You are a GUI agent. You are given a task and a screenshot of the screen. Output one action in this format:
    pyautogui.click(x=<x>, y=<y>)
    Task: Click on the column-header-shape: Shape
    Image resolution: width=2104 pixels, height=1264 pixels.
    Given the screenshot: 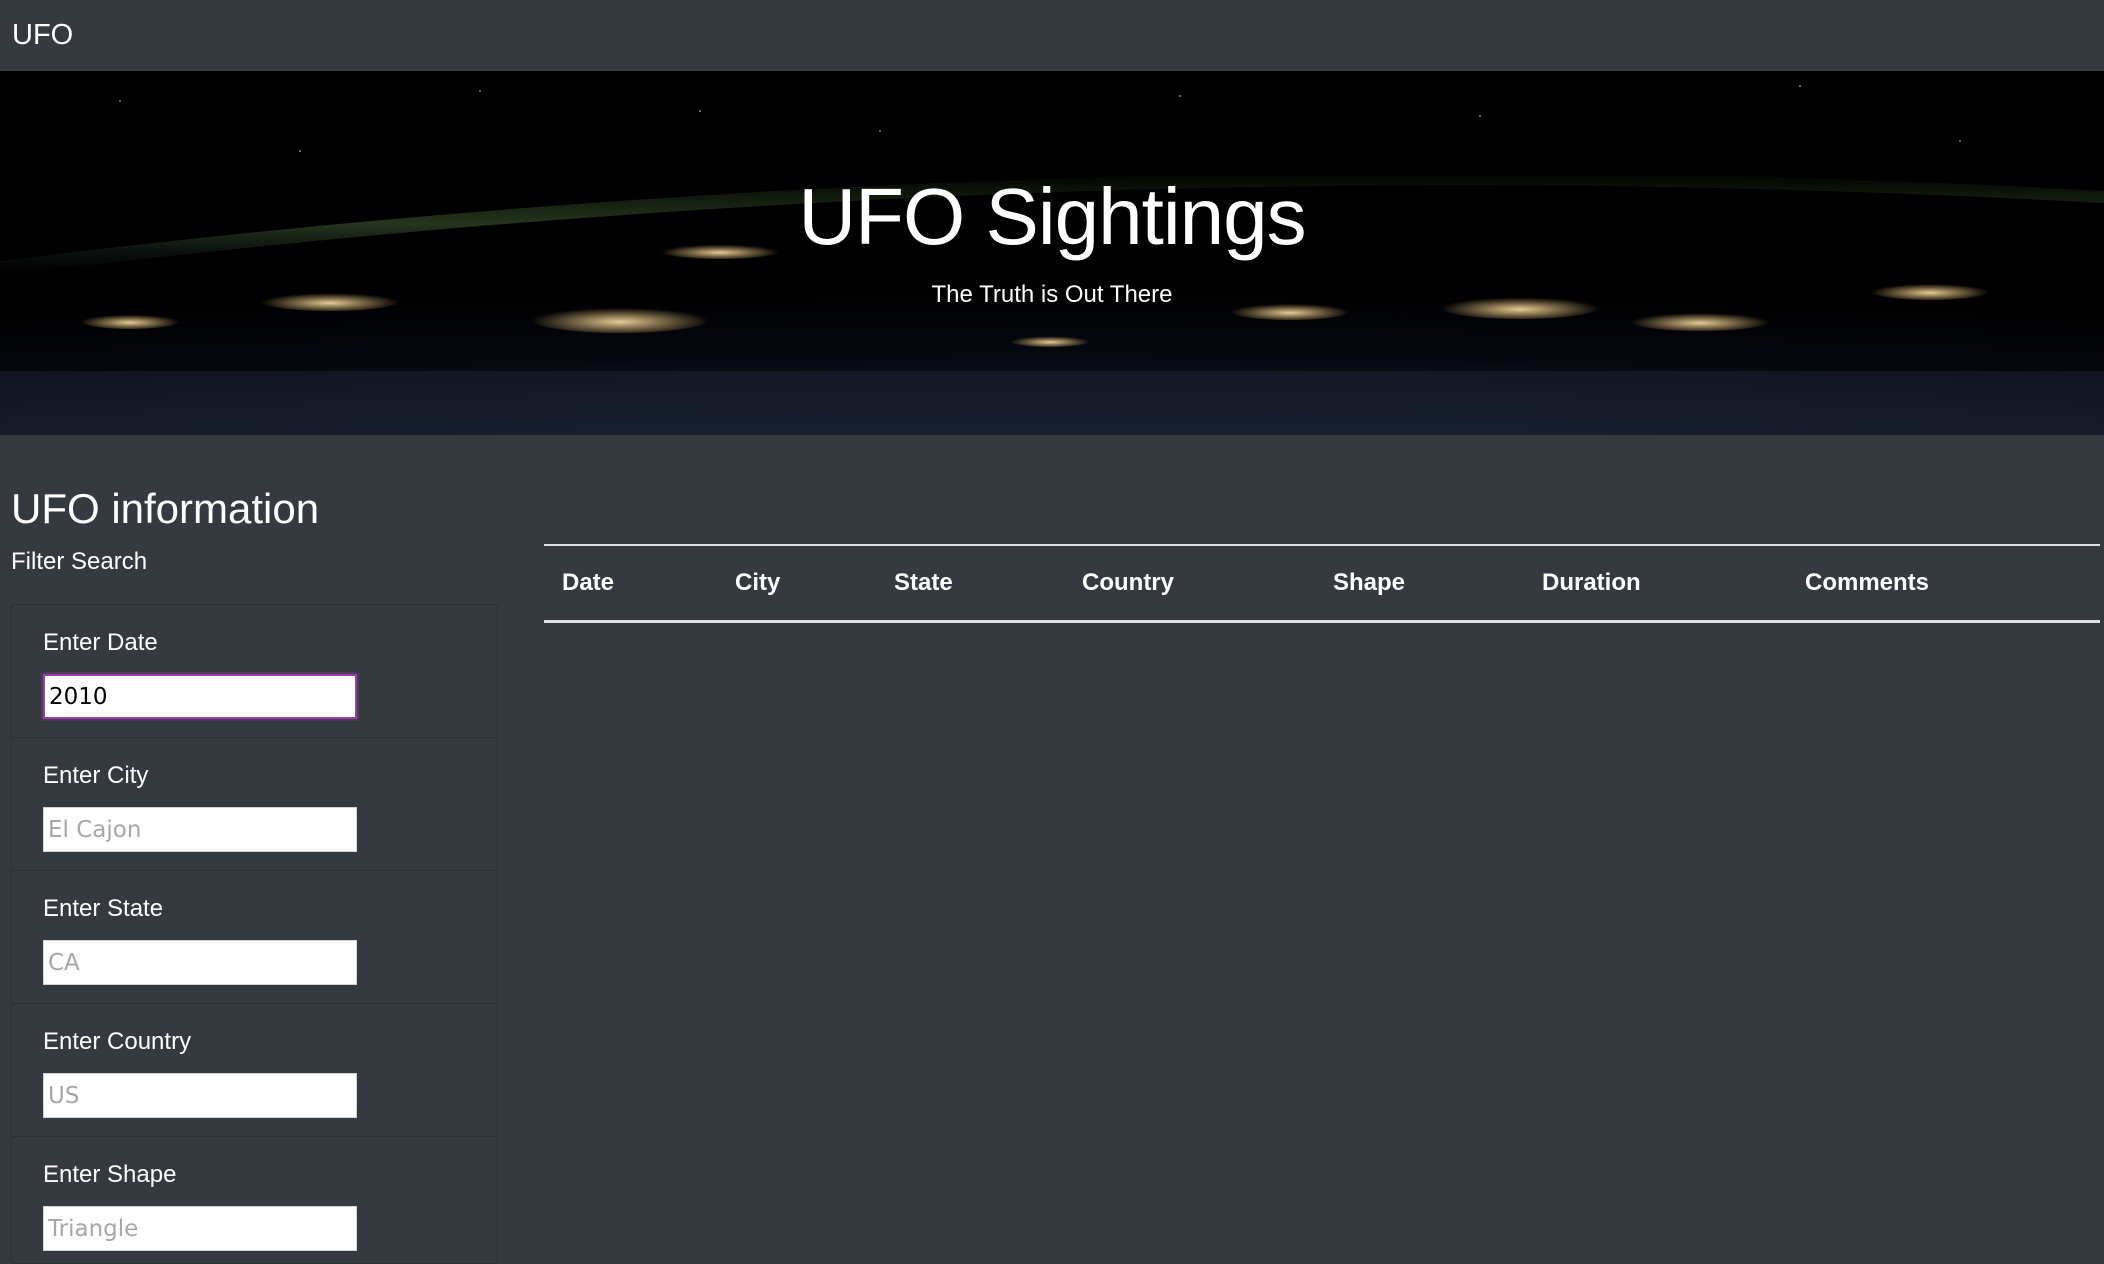 What is the action you would take?
    pyautogui.click(x=1419, y=583)
    